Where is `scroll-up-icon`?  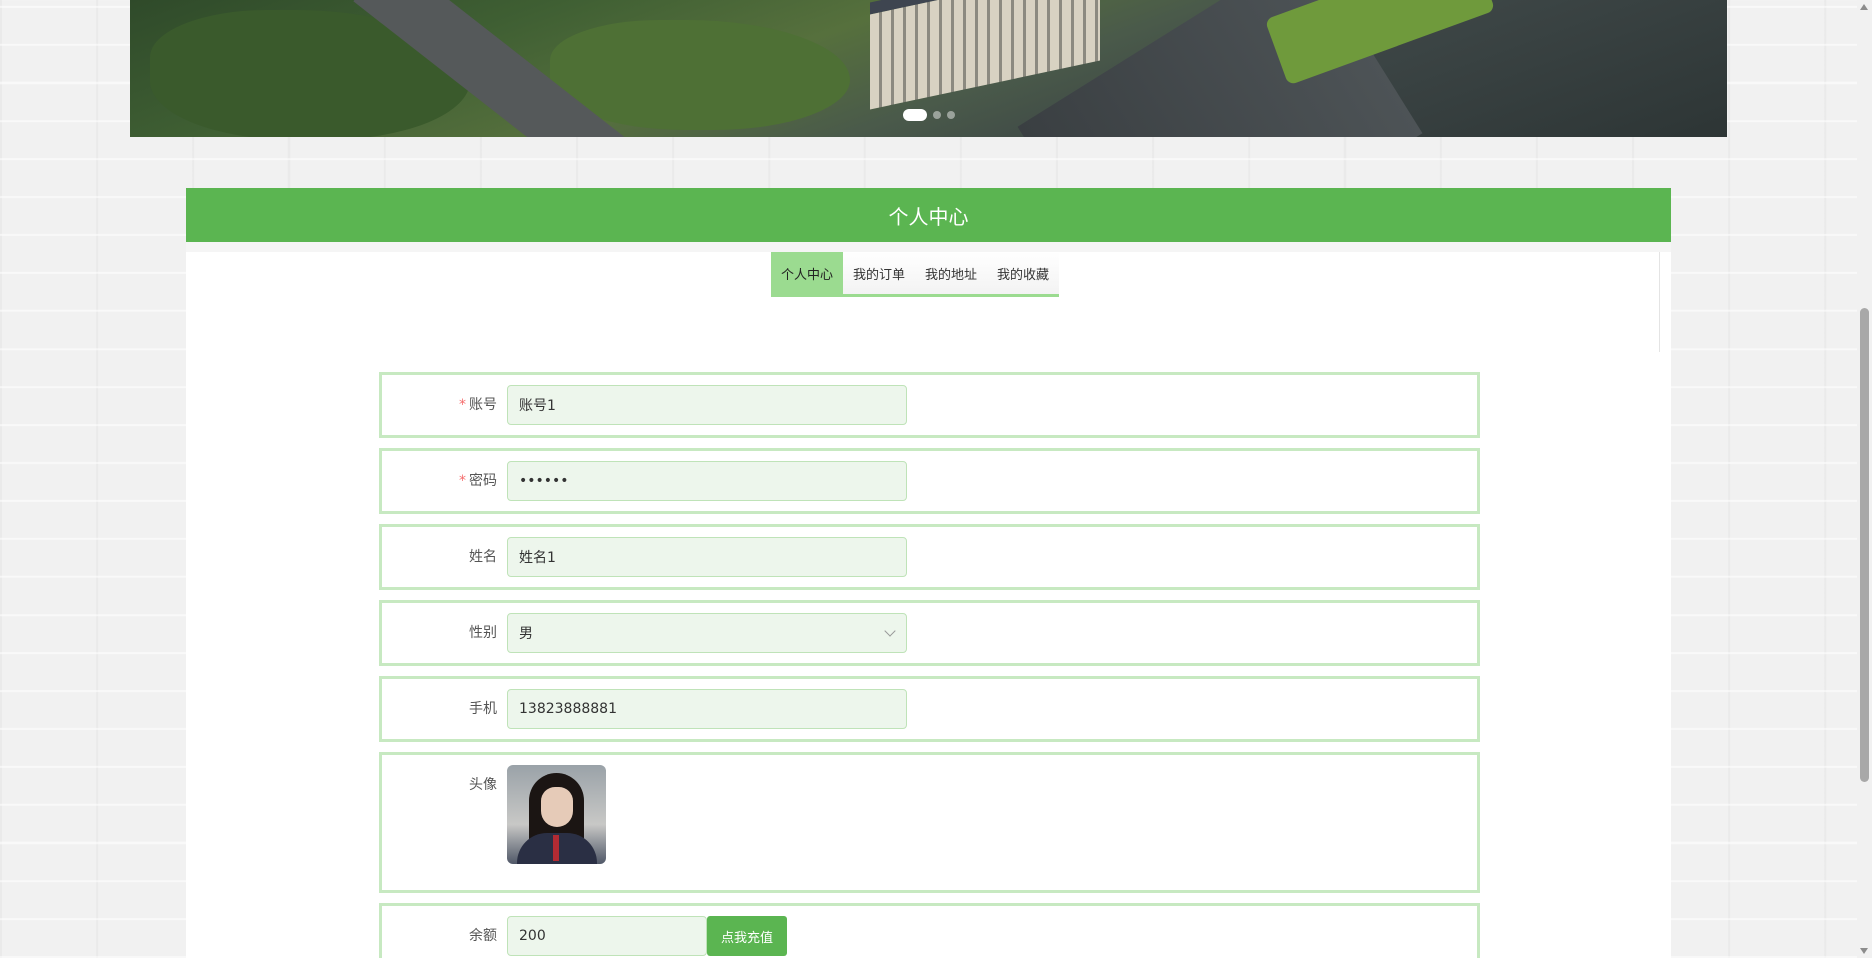 scroll-up-icon is located at coordinates (1864, 7).